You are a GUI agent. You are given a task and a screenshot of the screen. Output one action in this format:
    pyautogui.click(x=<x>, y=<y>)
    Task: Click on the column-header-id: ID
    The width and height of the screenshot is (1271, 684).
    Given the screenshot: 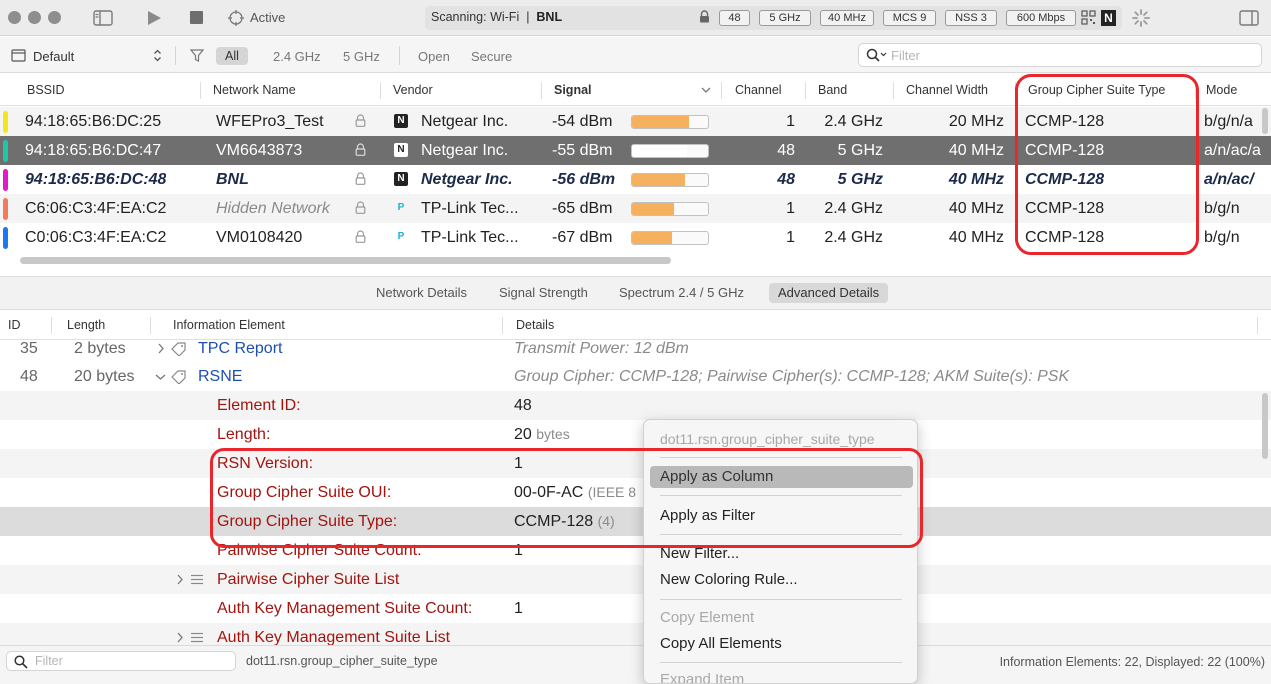 What is the action you would take?
    pyautogui.click(x=14, y=325)
    